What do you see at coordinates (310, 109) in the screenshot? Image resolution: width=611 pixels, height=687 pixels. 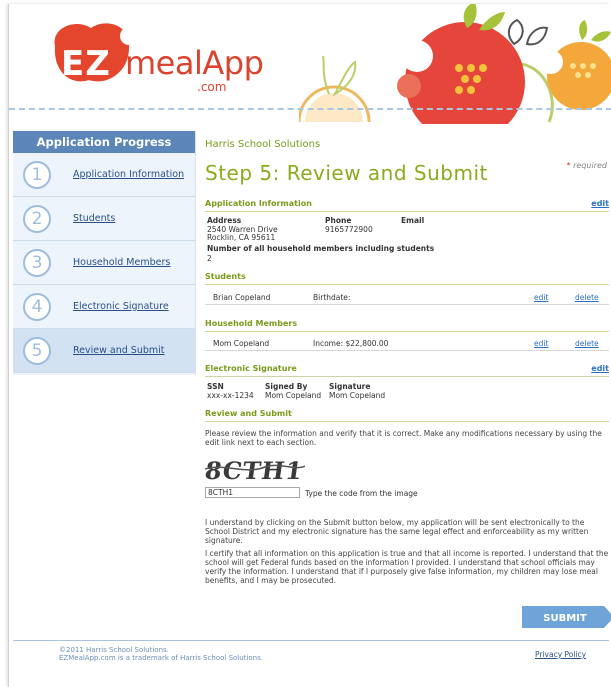 I see `header-divider` at bounding box center [310, 109].